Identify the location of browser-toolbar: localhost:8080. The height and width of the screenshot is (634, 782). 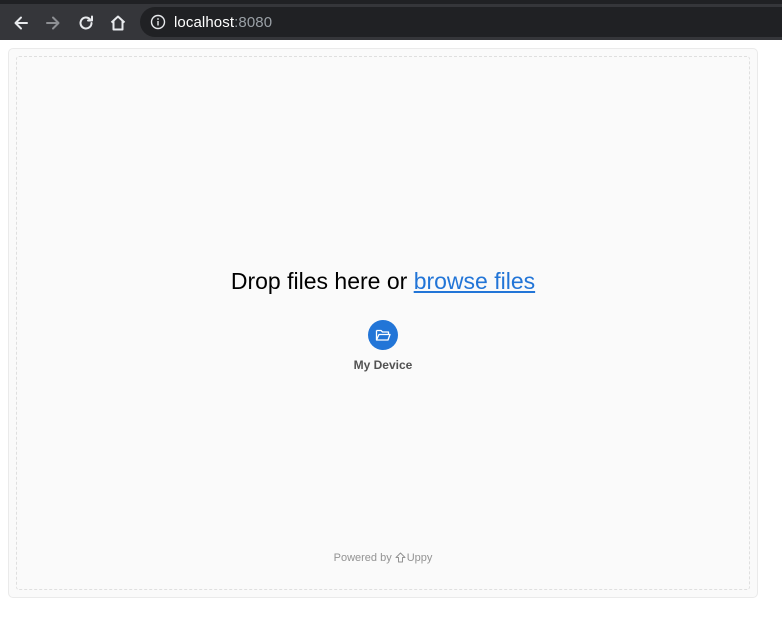
(391, 20).